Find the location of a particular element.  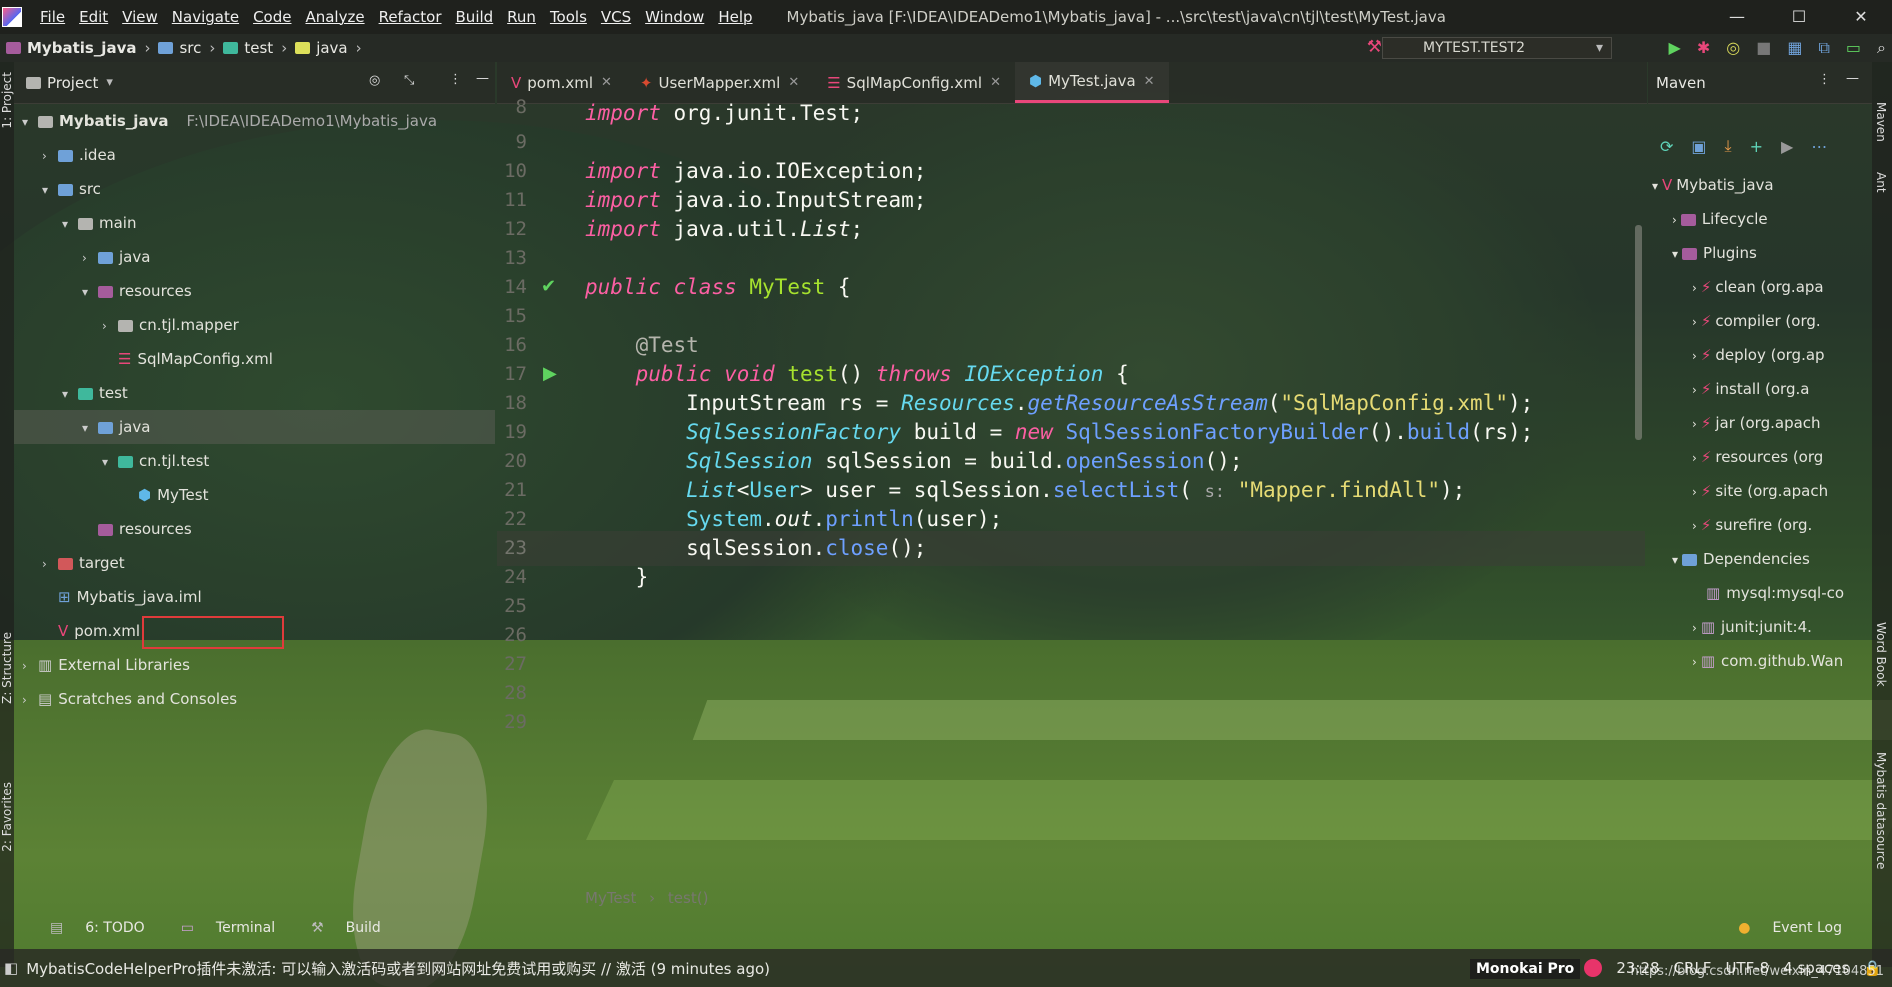

tree-node-test: ▾ test is located at coordinates (95, 393).